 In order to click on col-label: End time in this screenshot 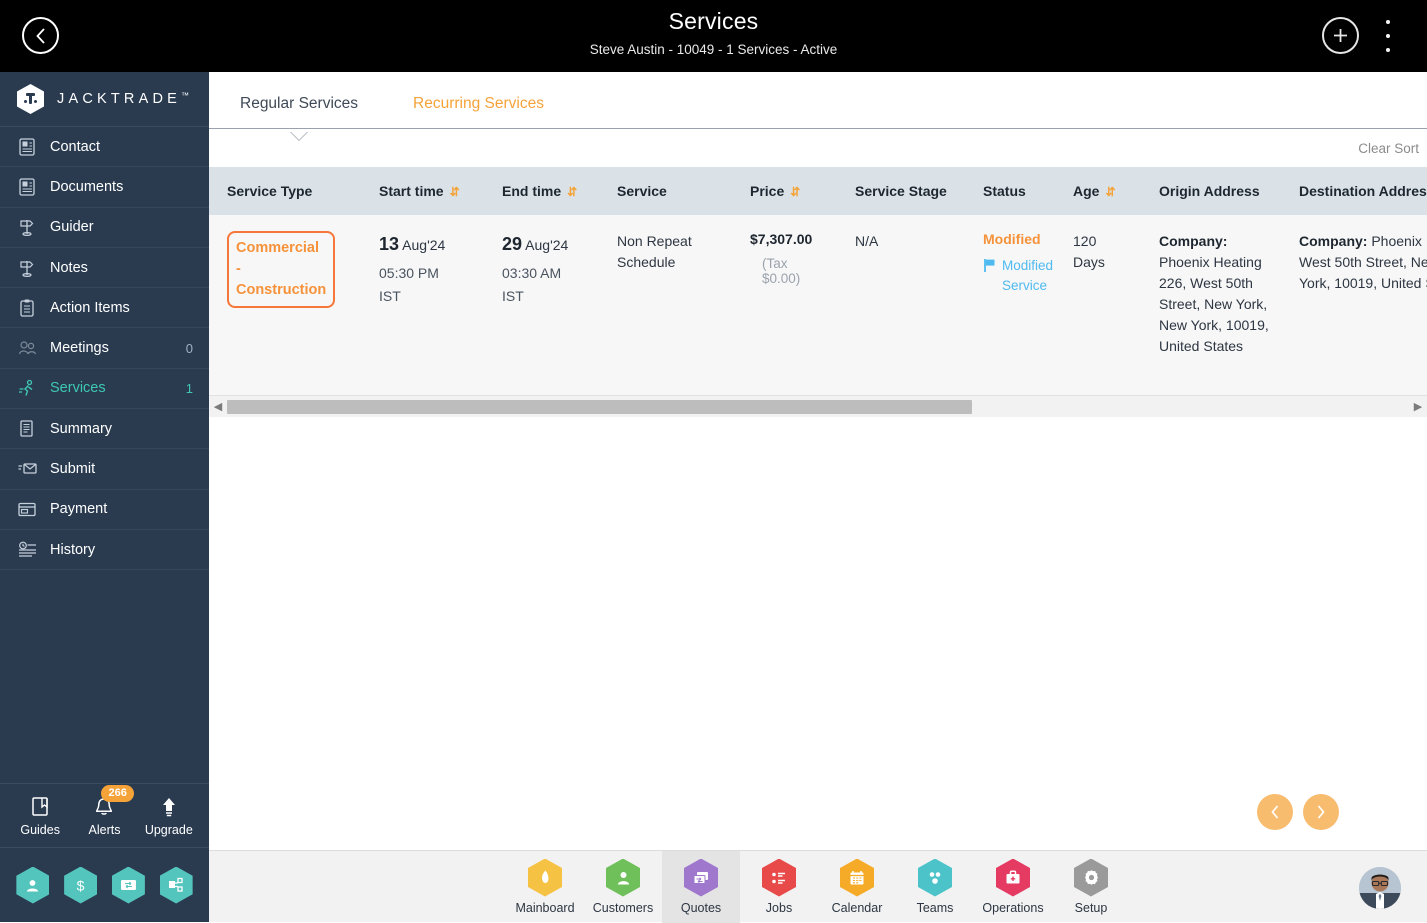, I will do `click(531, 191)`.